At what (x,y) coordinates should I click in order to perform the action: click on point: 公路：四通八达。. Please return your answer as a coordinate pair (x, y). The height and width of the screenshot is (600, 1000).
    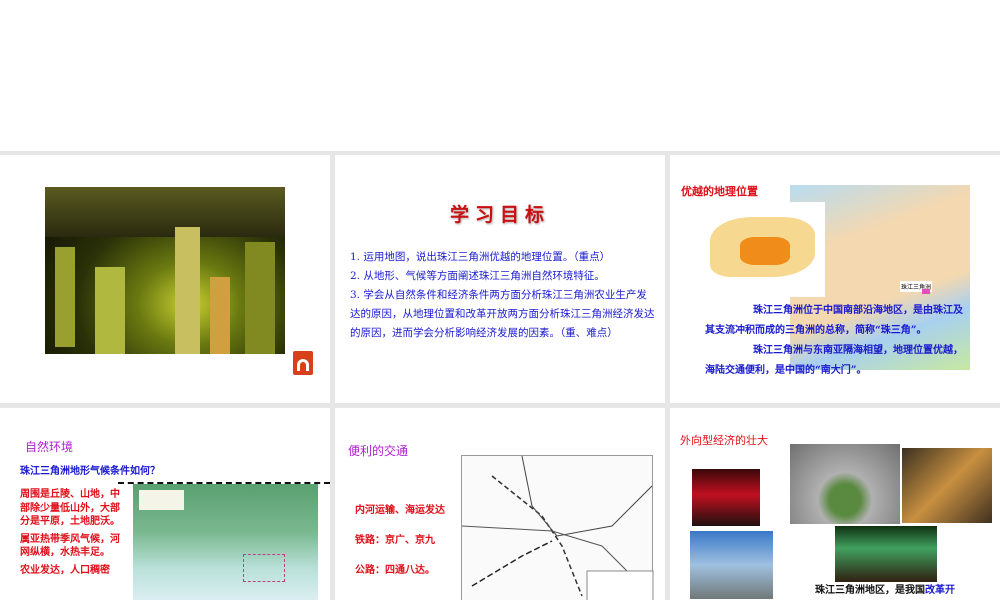
    Looking at the image, I should click on (395, 570).